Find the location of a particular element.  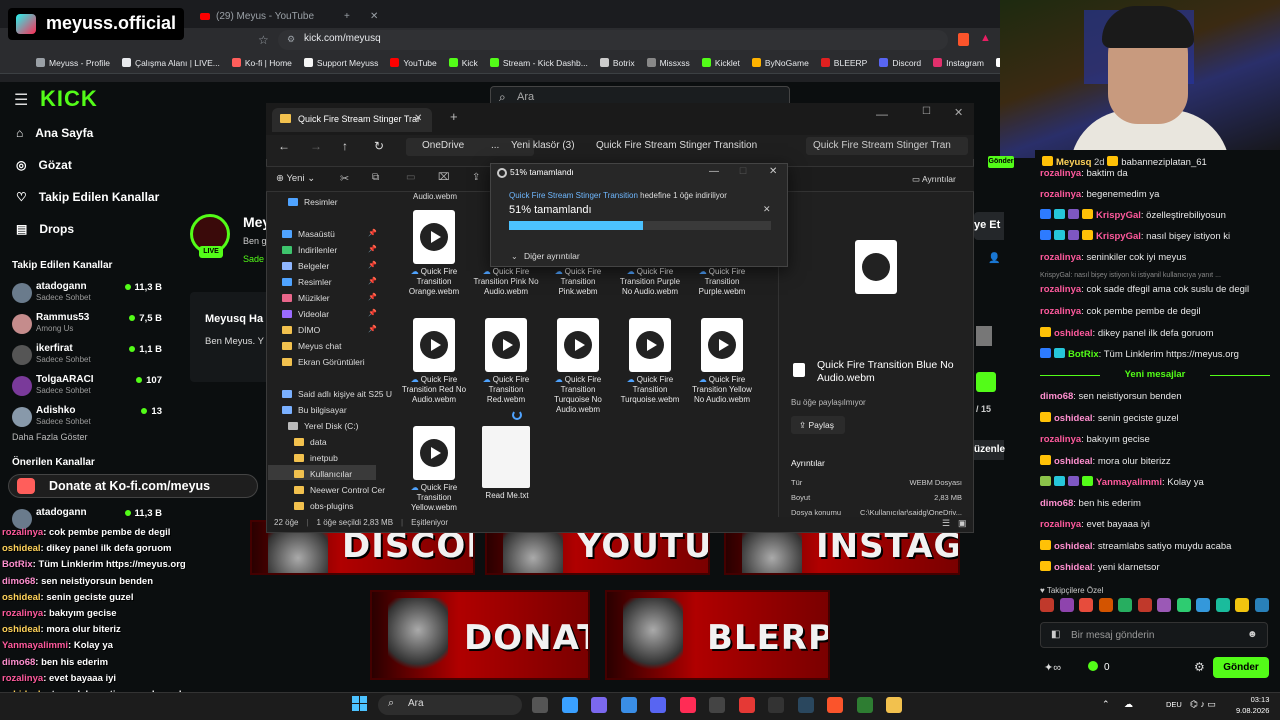

followed-channel: Rammus53 Among Us 7,5 B is located at coordinates (87, 326).